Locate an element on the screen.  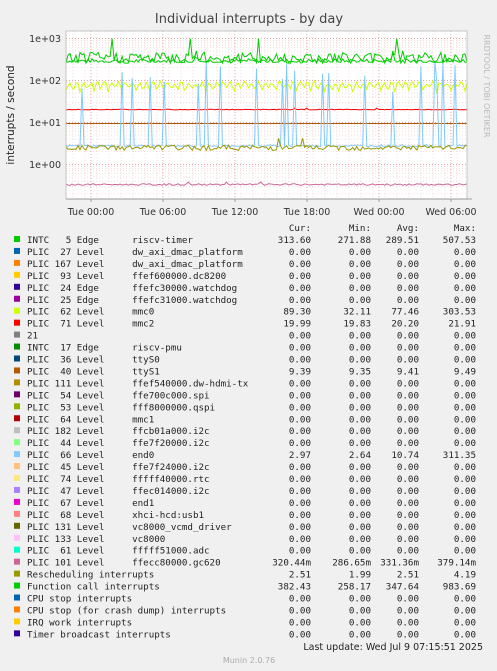
x-tick-label: Wed 06:00 is located at coordinates (450, 212).